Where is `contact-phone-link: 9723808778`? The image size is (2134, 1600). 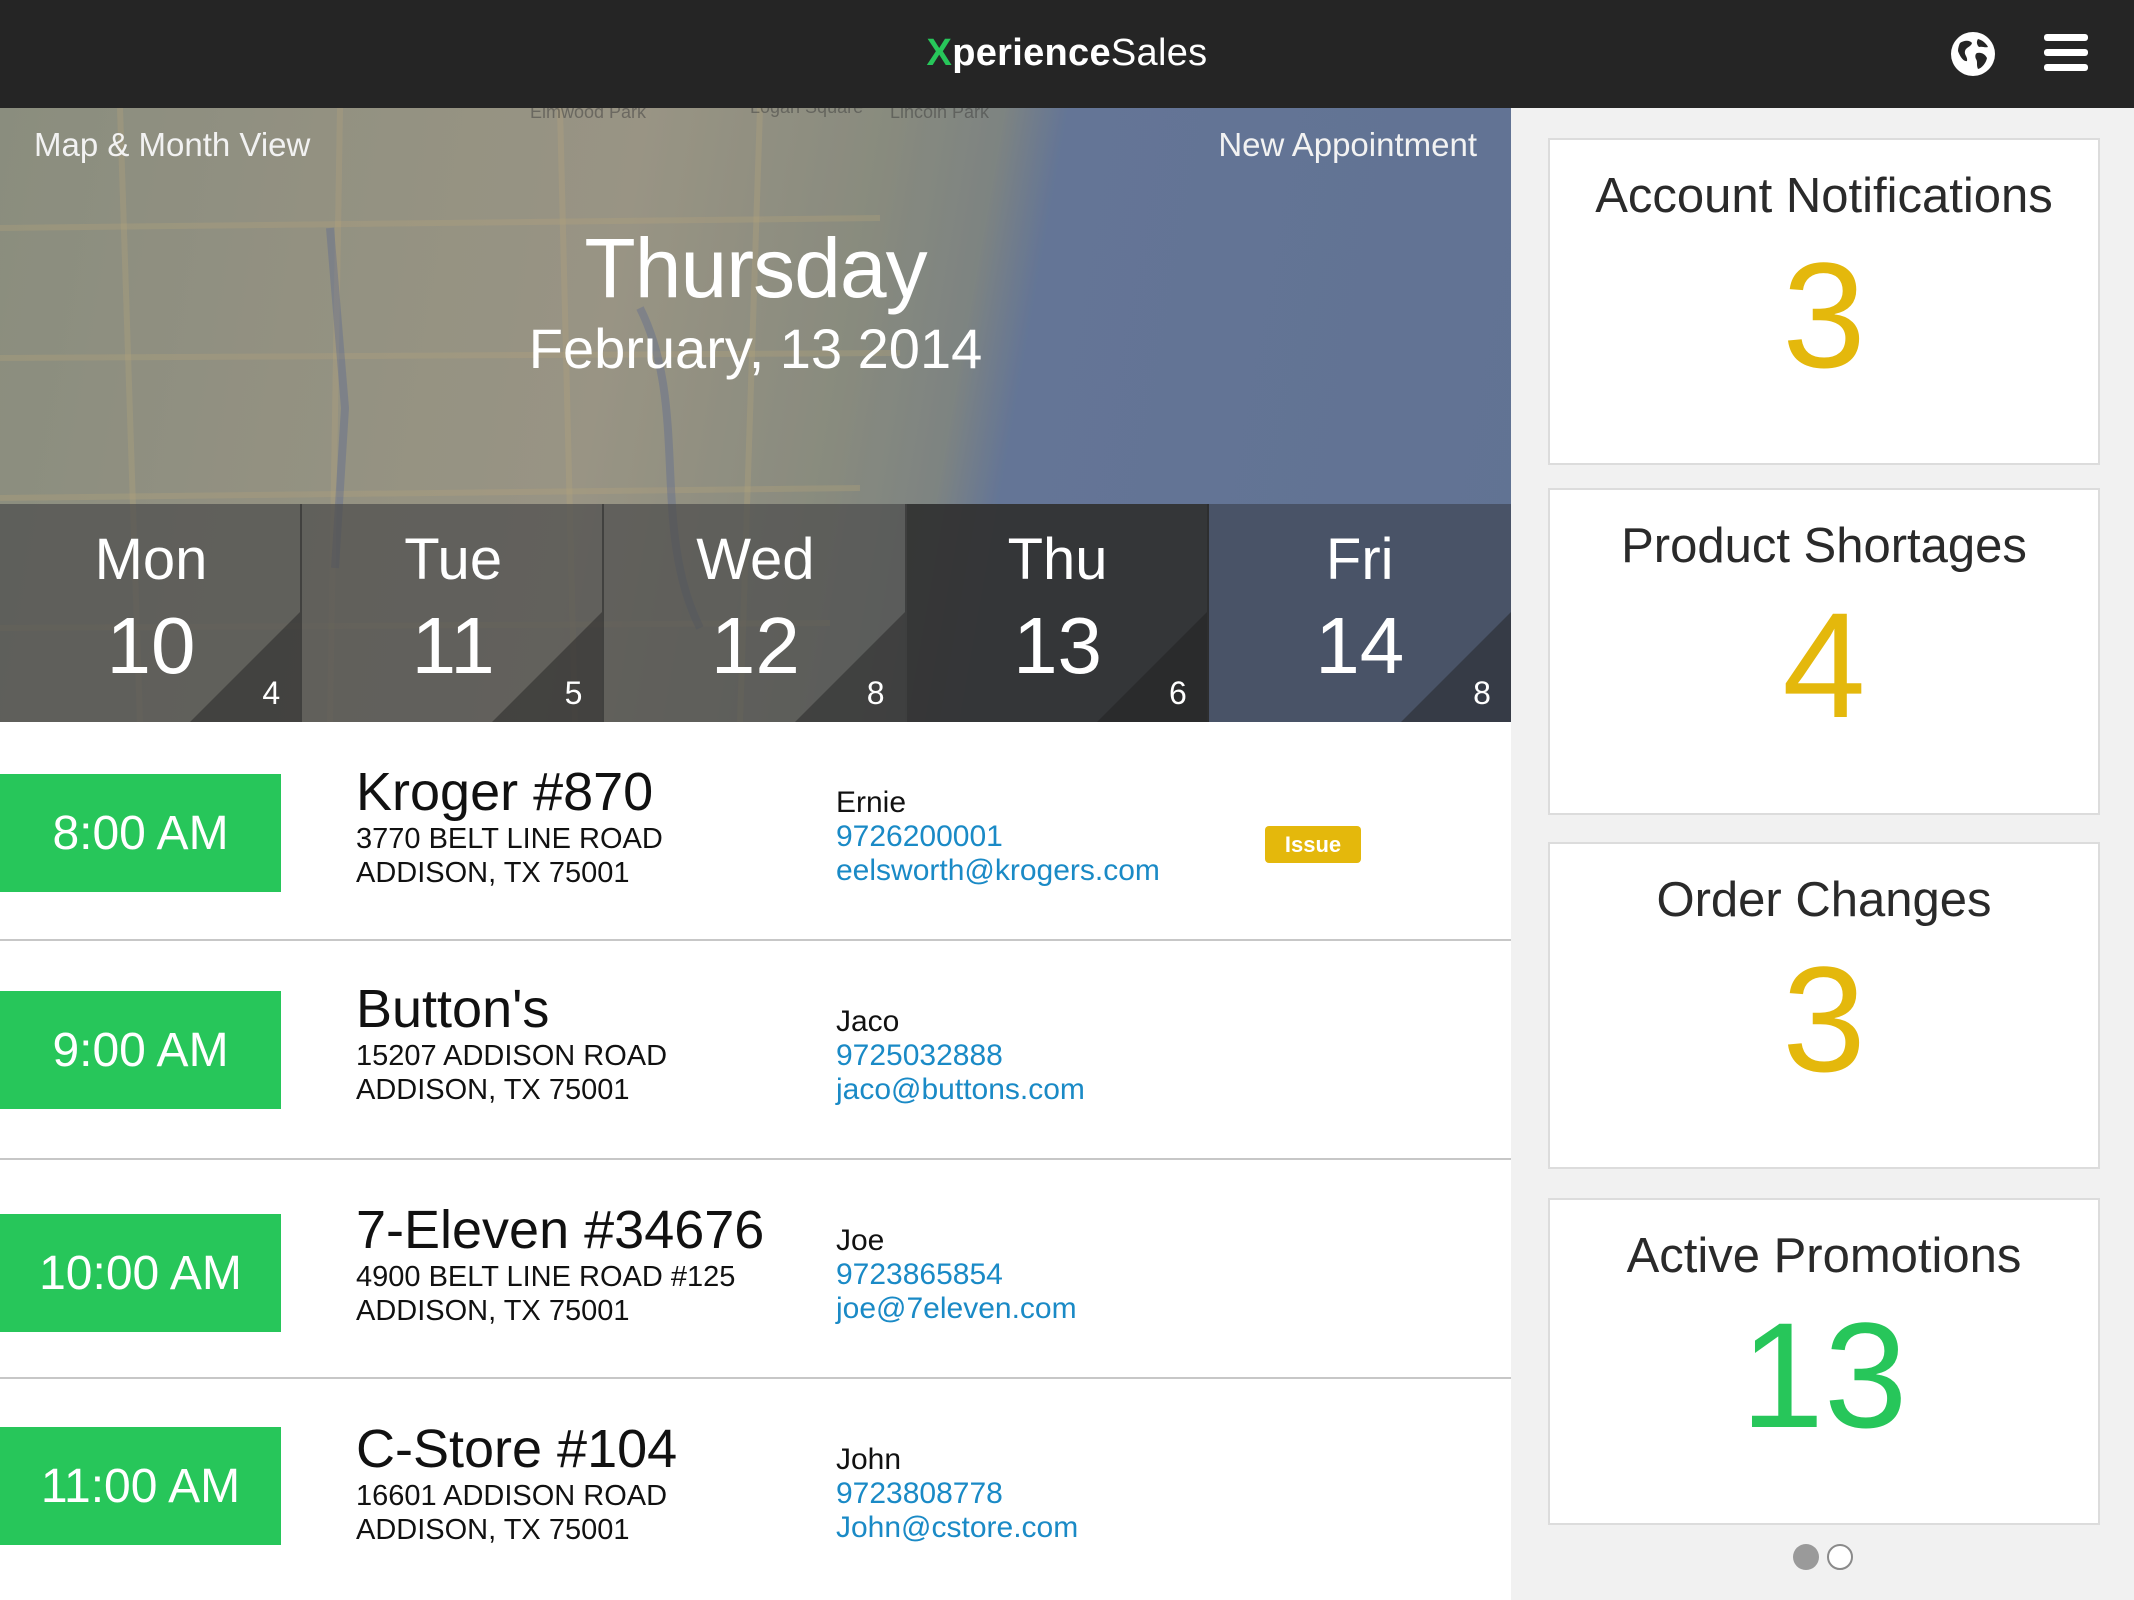 contact-phone-link: 9723808778 is located at coordinates (957, 1494).